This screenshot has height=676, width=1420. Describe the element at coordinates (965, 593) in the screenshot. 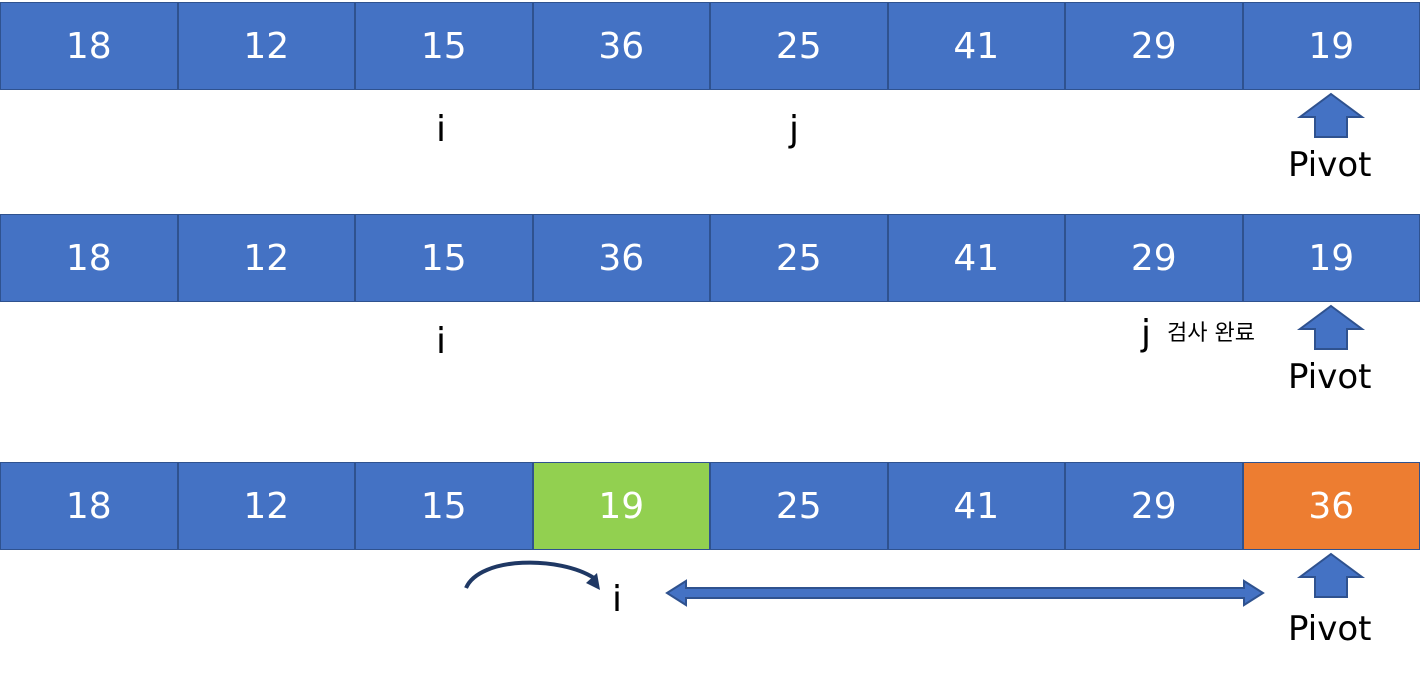

I see `double-arrow-icon` at that location.